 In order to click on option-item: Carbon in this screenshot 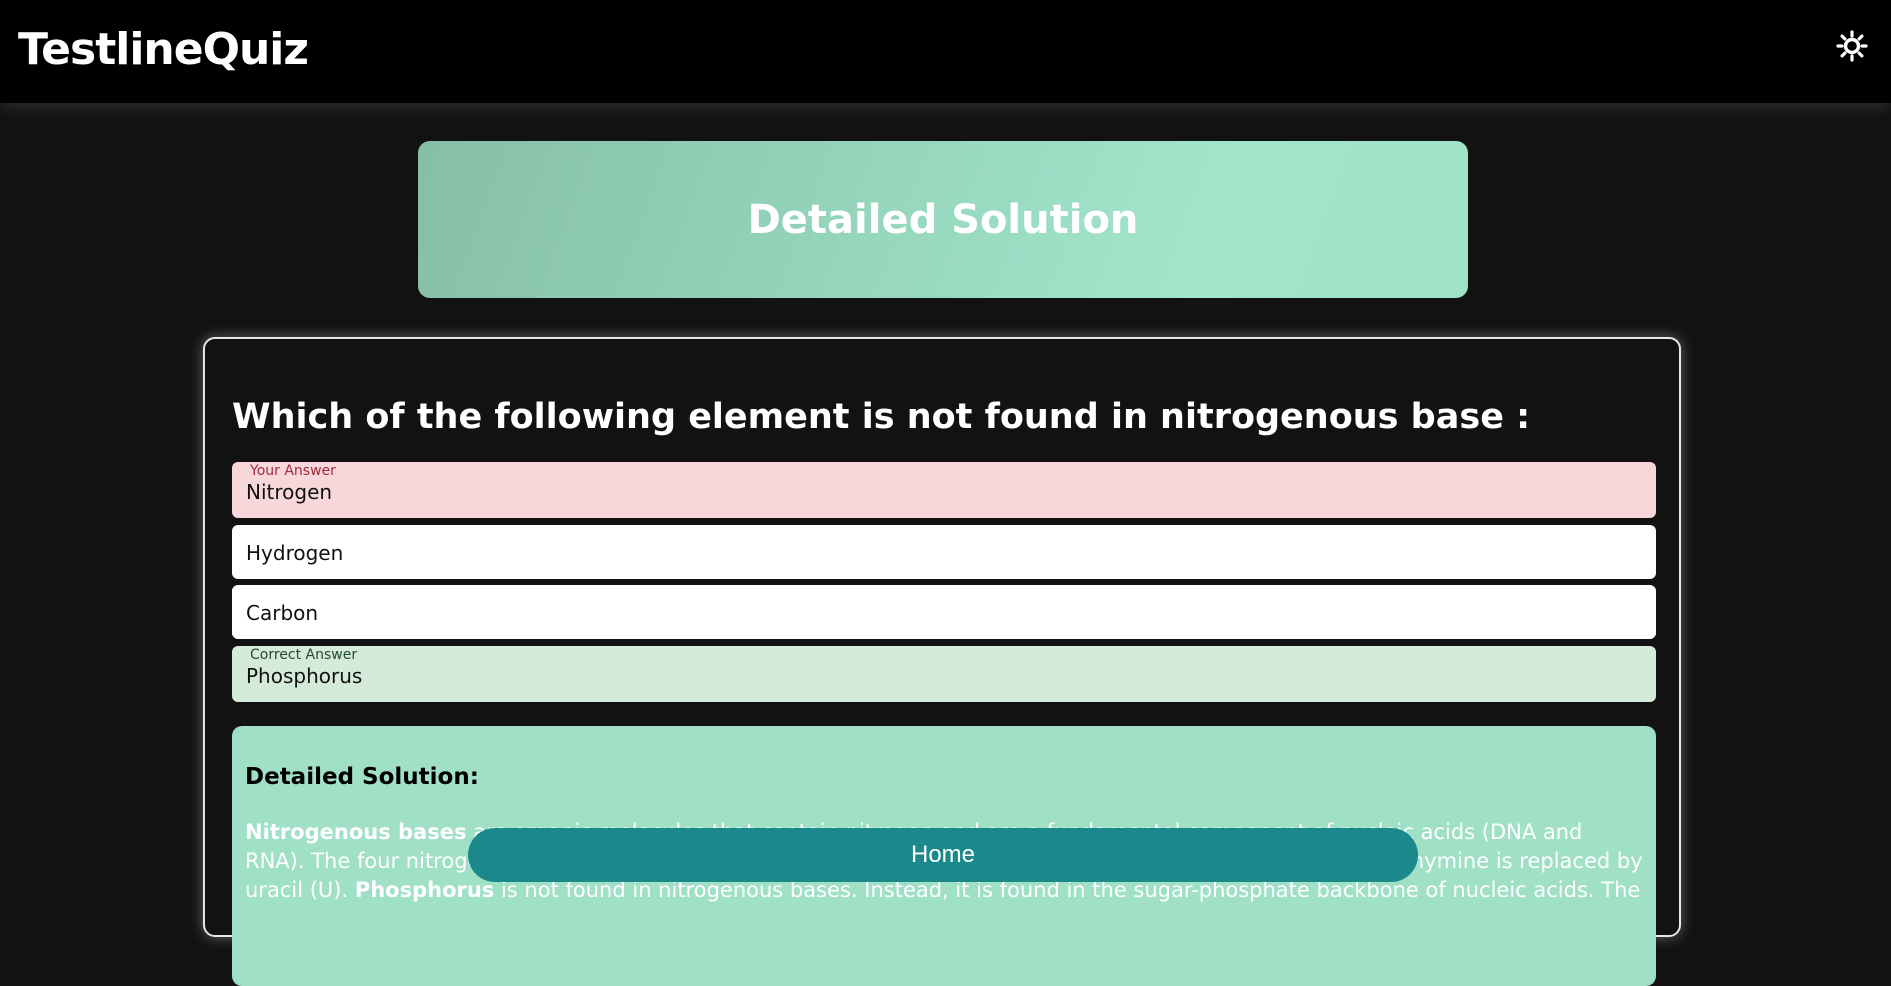, I will do `click(944, 612)`.